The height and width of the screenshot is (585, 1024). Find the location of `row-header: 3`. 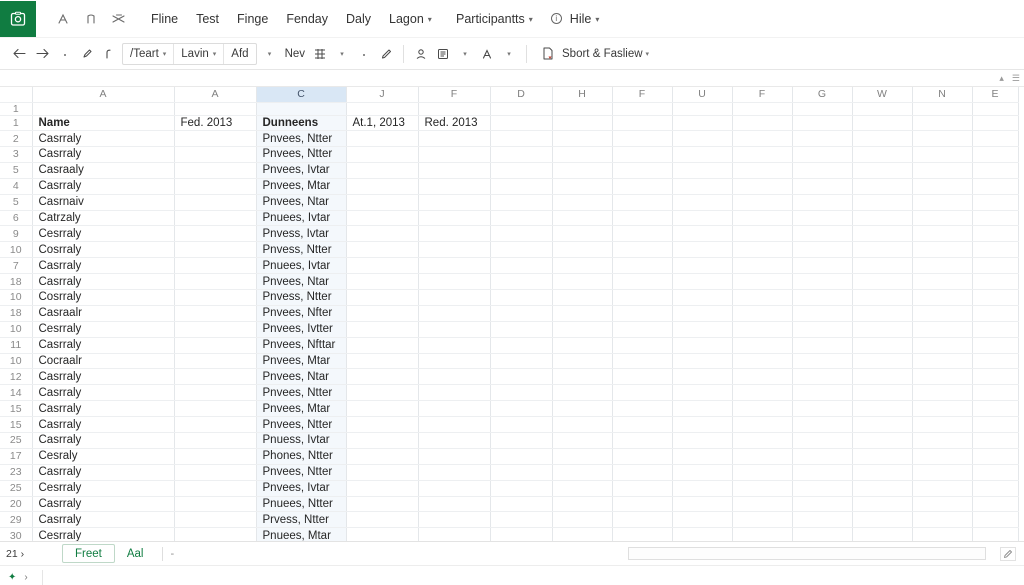

row-header: 3 is located at coordinates (16, 154).